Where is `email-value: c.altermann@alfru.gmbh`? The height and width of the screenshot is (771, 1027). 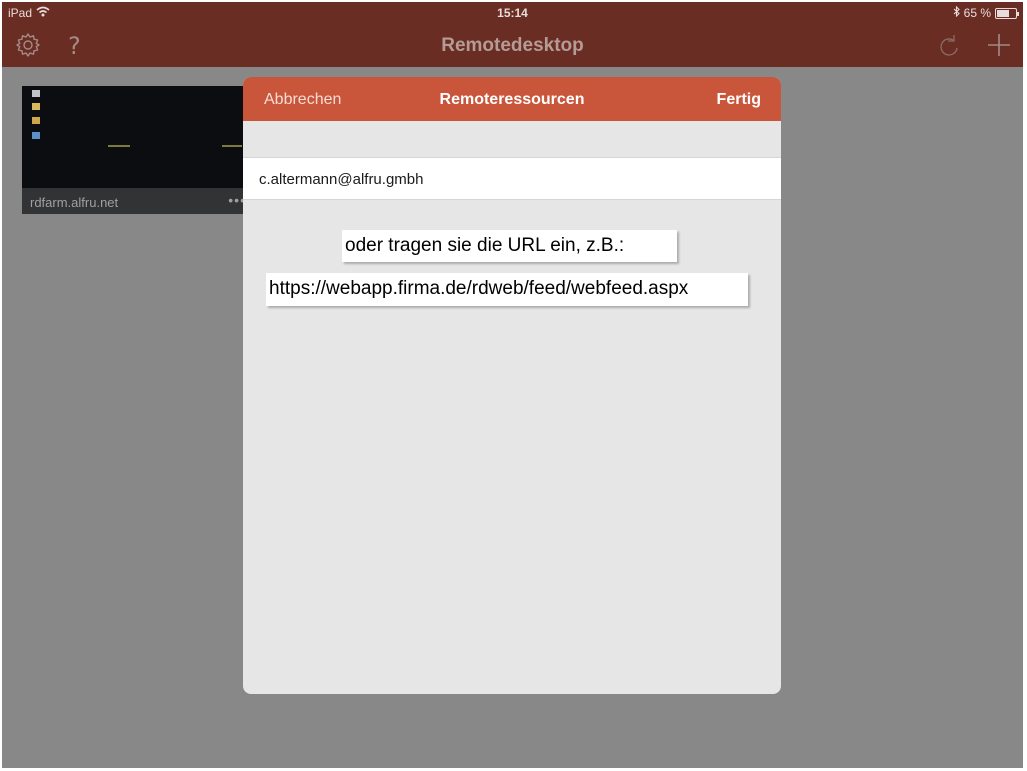
email-value: c.altermann@alfru.gmbh is located at coordinates (341, 179).